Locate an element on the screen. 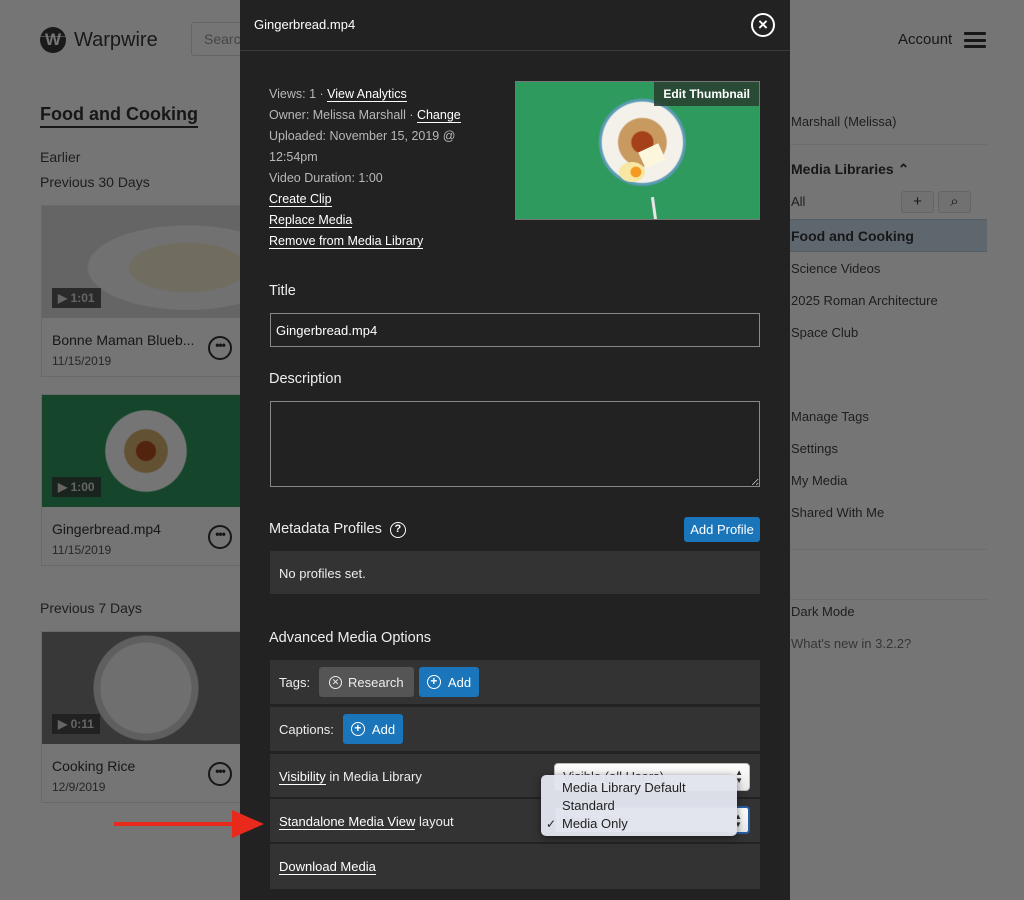 Image resolution: width=1024 pixels, height=900 pixels. add-profile-button: Add Profile is located at coordinates (722, 529).